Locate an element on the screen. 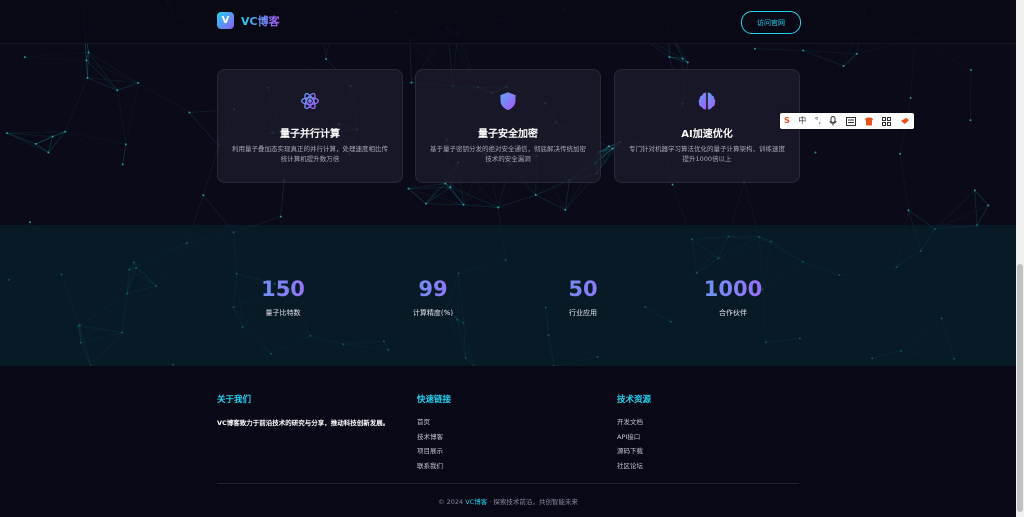 The width and height of the screenshot is (1024, 517). copyright-suffix: · 探索技术前沿，共创智能未来 is located at coordinates (532, 502).